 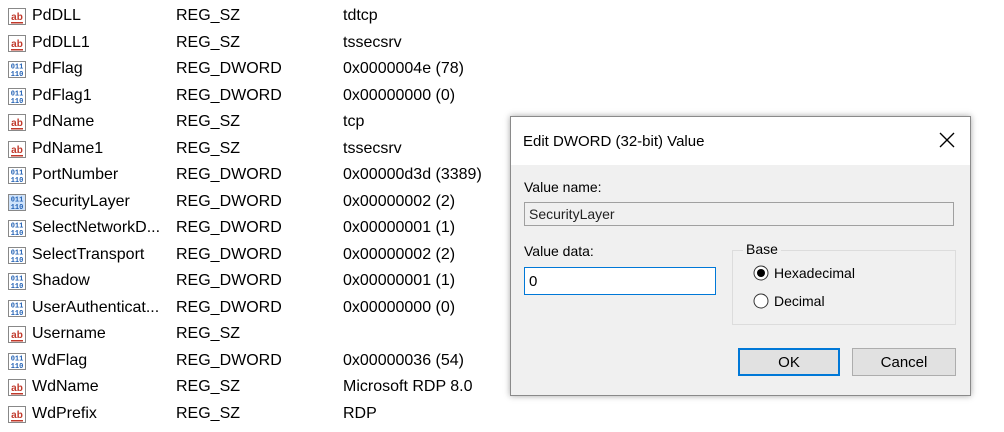 What do you see at coordinates (260, 387) in the screenshot?
I see `registry-row: ab WdName REG_SZ Microsoft RDP 8.0` at bounding box center [260, 387].